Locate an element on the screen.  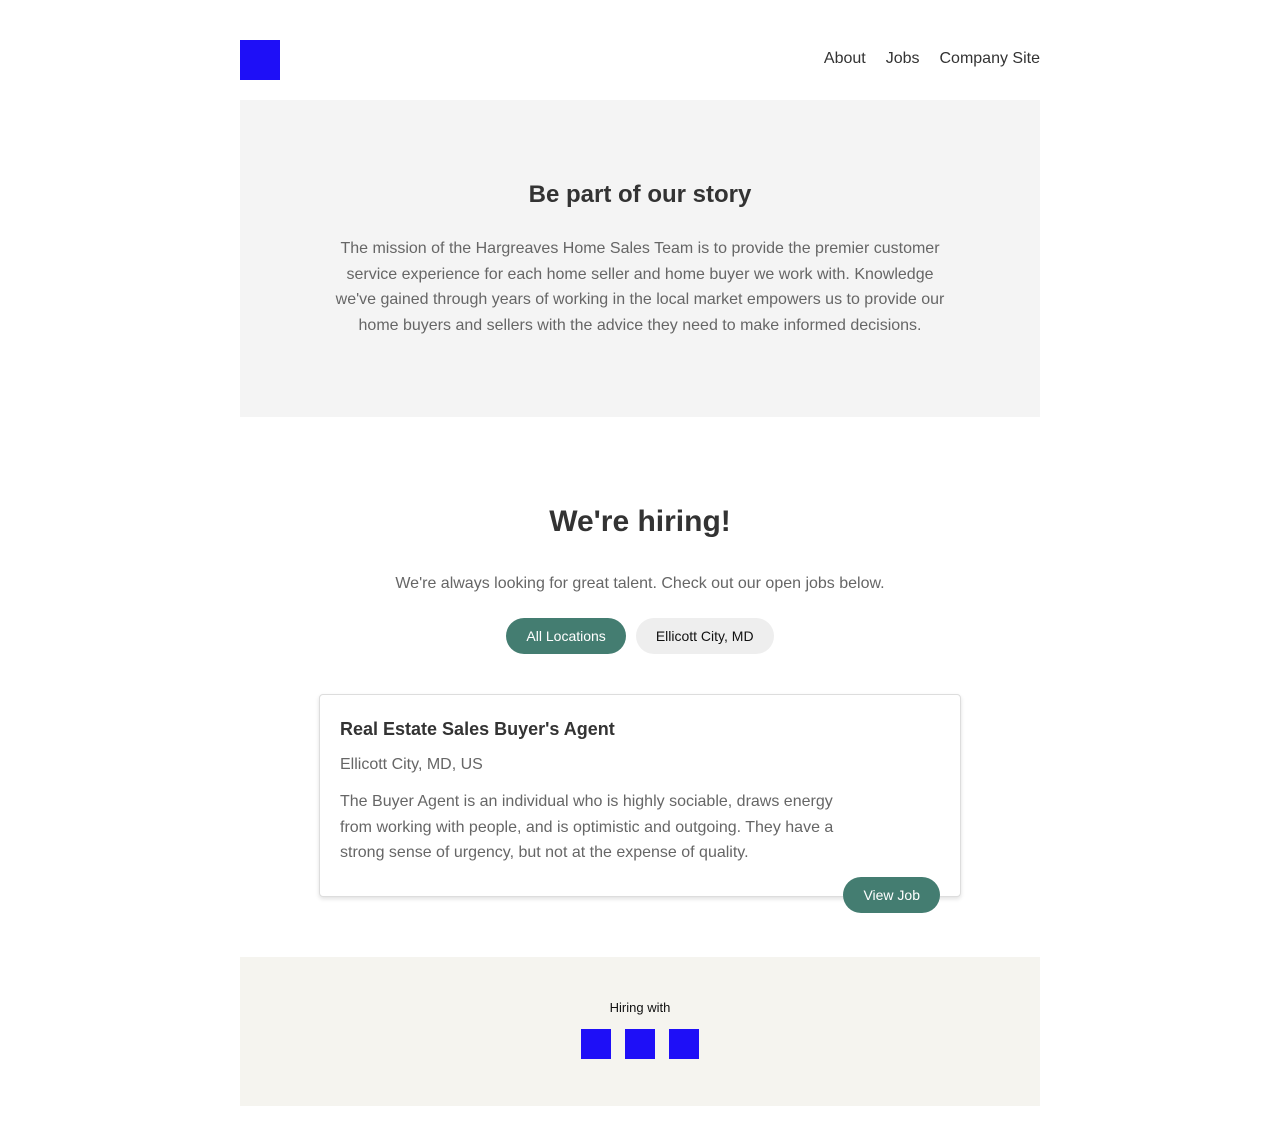
job-title: Real Estate Sales Buyer's Agent is located at coordinates (640, 729).